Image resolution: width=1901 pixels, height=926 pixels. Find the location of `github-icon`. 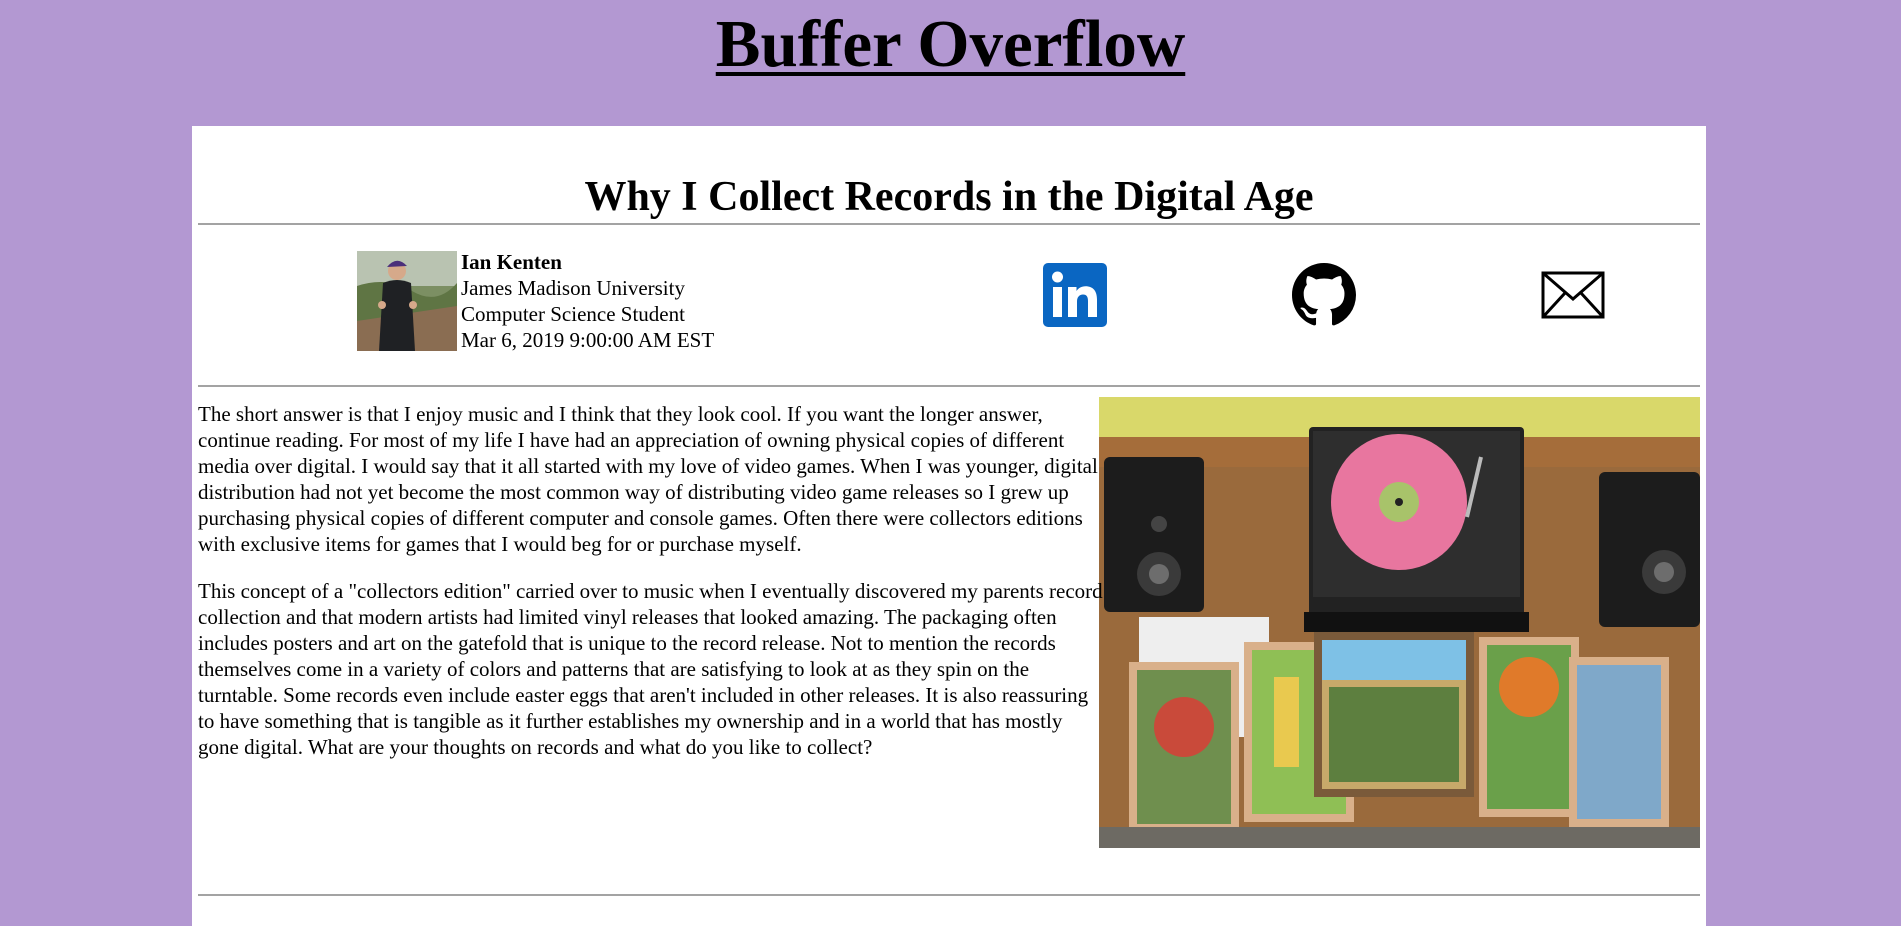

github-icon is located at coordinates (1324, 295).